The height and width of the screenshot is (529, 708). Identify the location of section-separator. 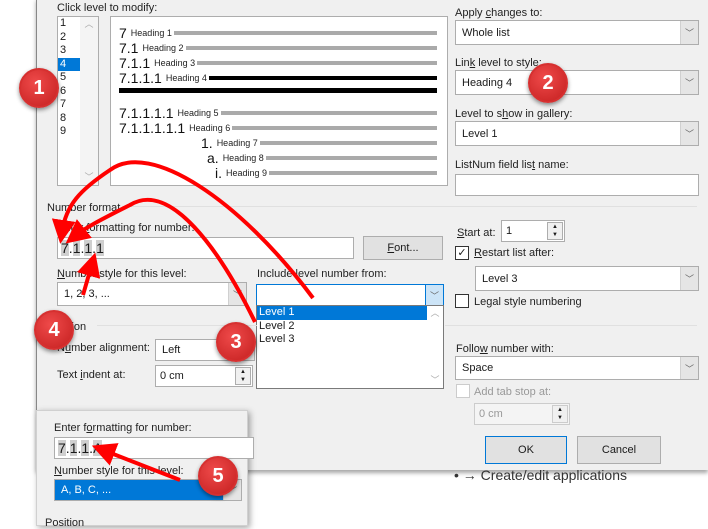
(392, 206).